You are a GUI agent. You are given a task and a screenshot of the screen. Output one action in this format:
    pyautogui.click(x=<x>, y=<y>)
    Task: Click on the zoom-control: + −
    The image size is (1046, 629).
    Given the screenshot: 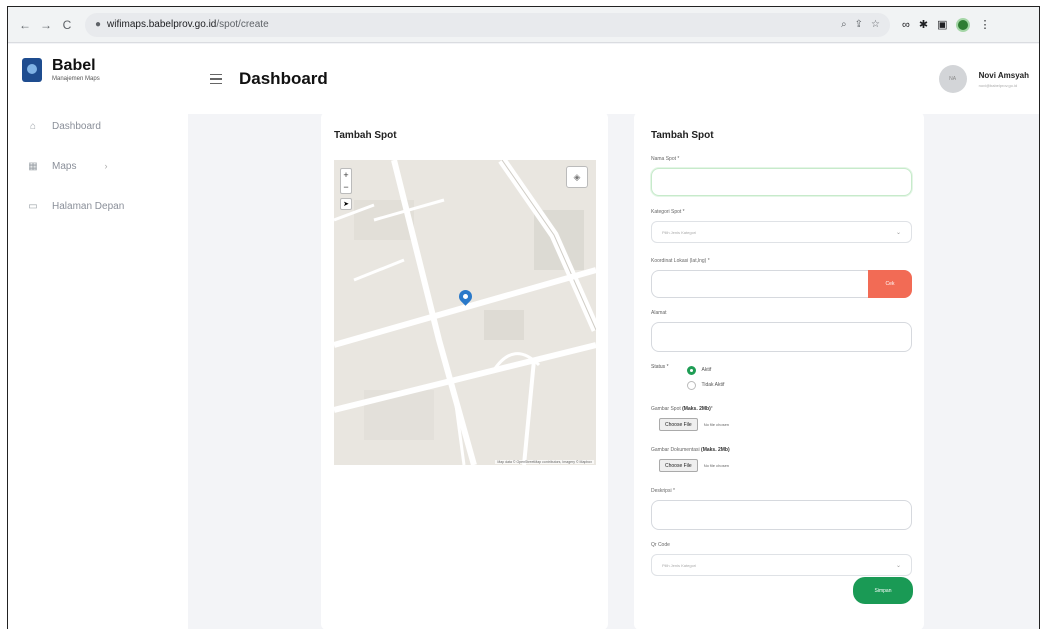 What is the action you would take?
    pyautogui.click(x=346, y=181)
    